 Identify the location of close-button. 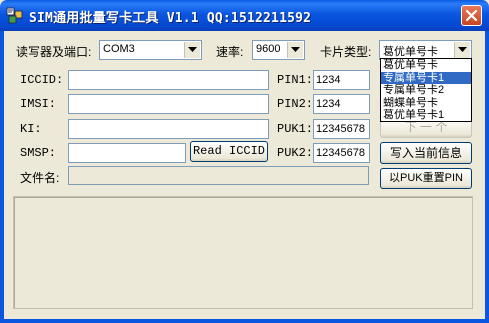
(471, 15).